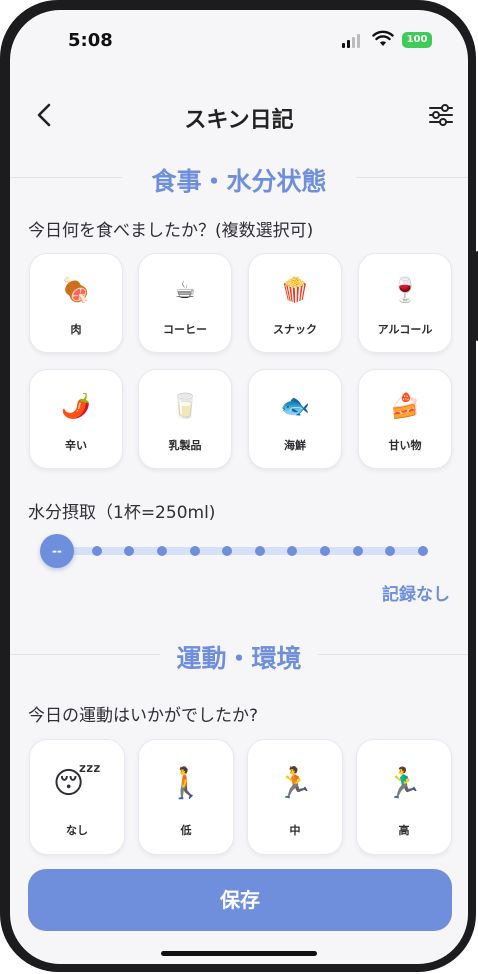 Image resolution: width=478 pixels, height=974 pixels. I want to click on exercise-option-high: 🏃‍♂️ 高, so click(404, 797).